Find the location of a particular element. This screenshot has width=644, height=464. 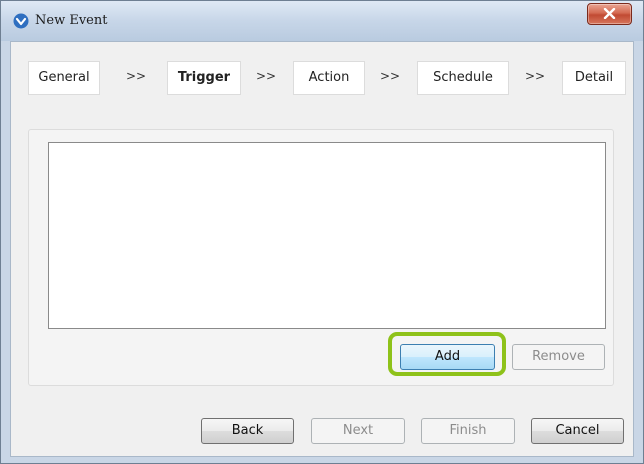

step-action: Action is located at coordinates (329, 78).